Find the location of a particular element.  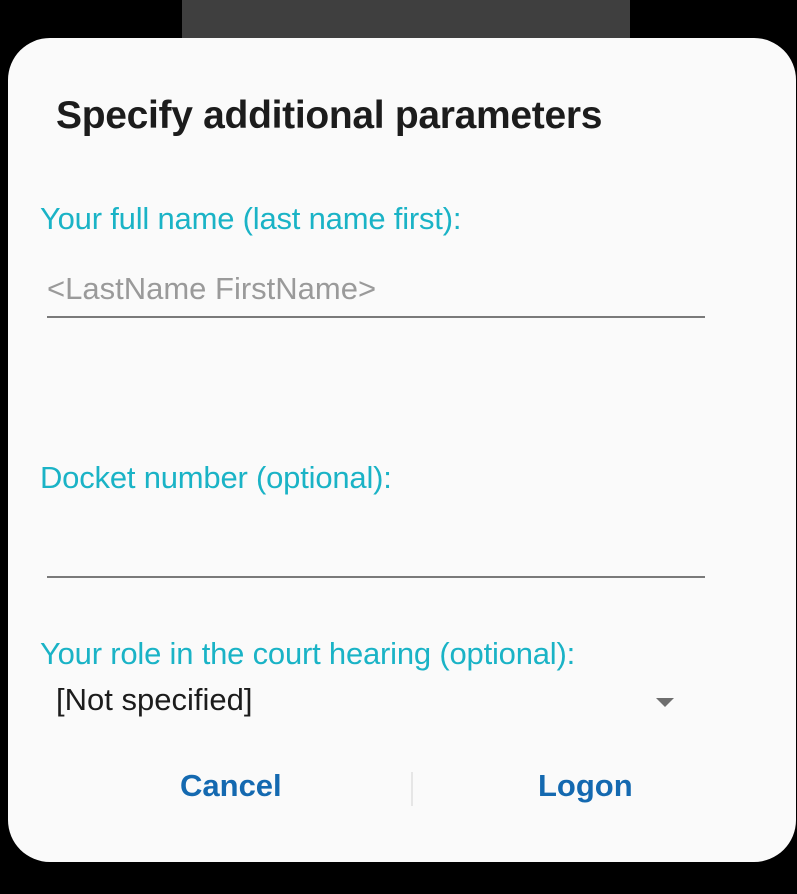

cancel-button: Cancel is located at coordinates (231, 786).